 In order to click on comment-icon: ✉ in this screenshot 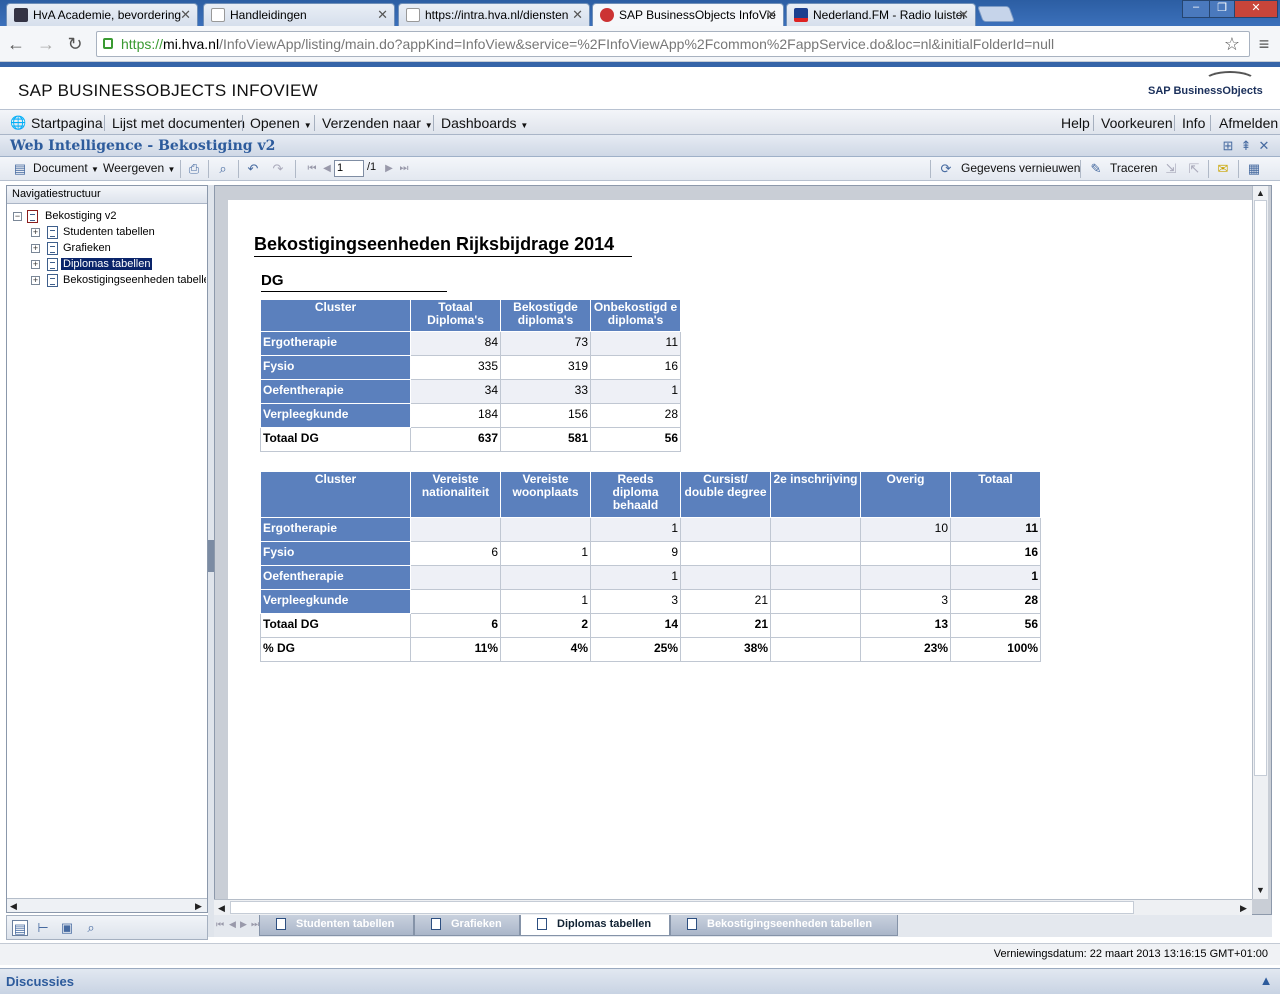, I will do `click(1223, 169)`.